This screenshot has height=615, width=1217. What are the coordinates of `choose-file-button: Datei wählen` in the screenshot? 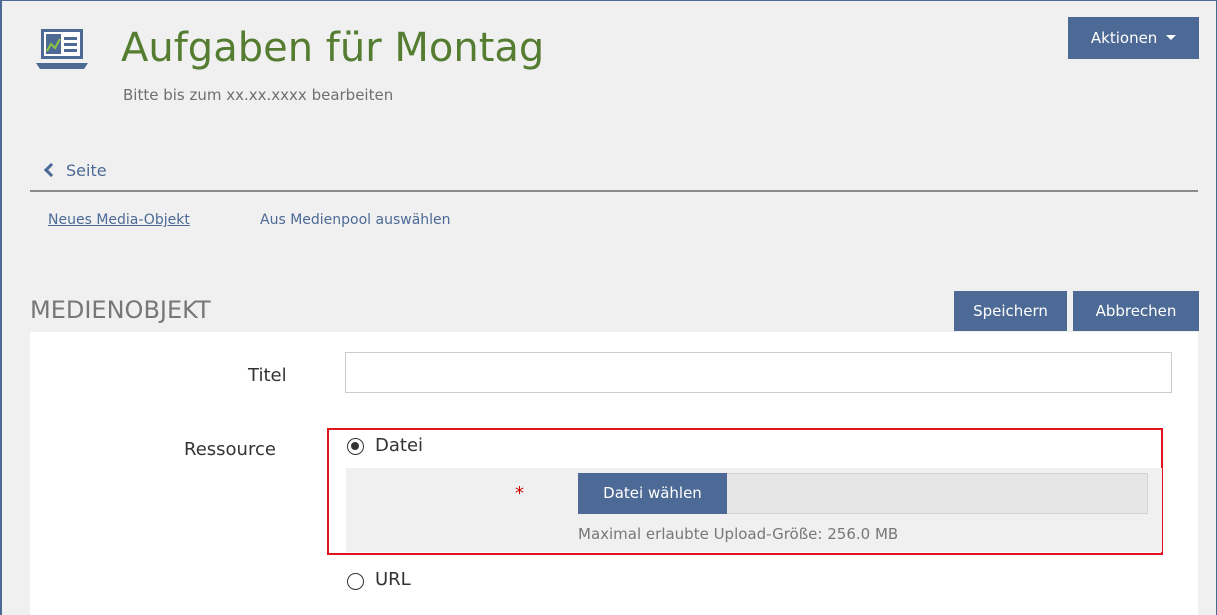 It's located at (652, 493).